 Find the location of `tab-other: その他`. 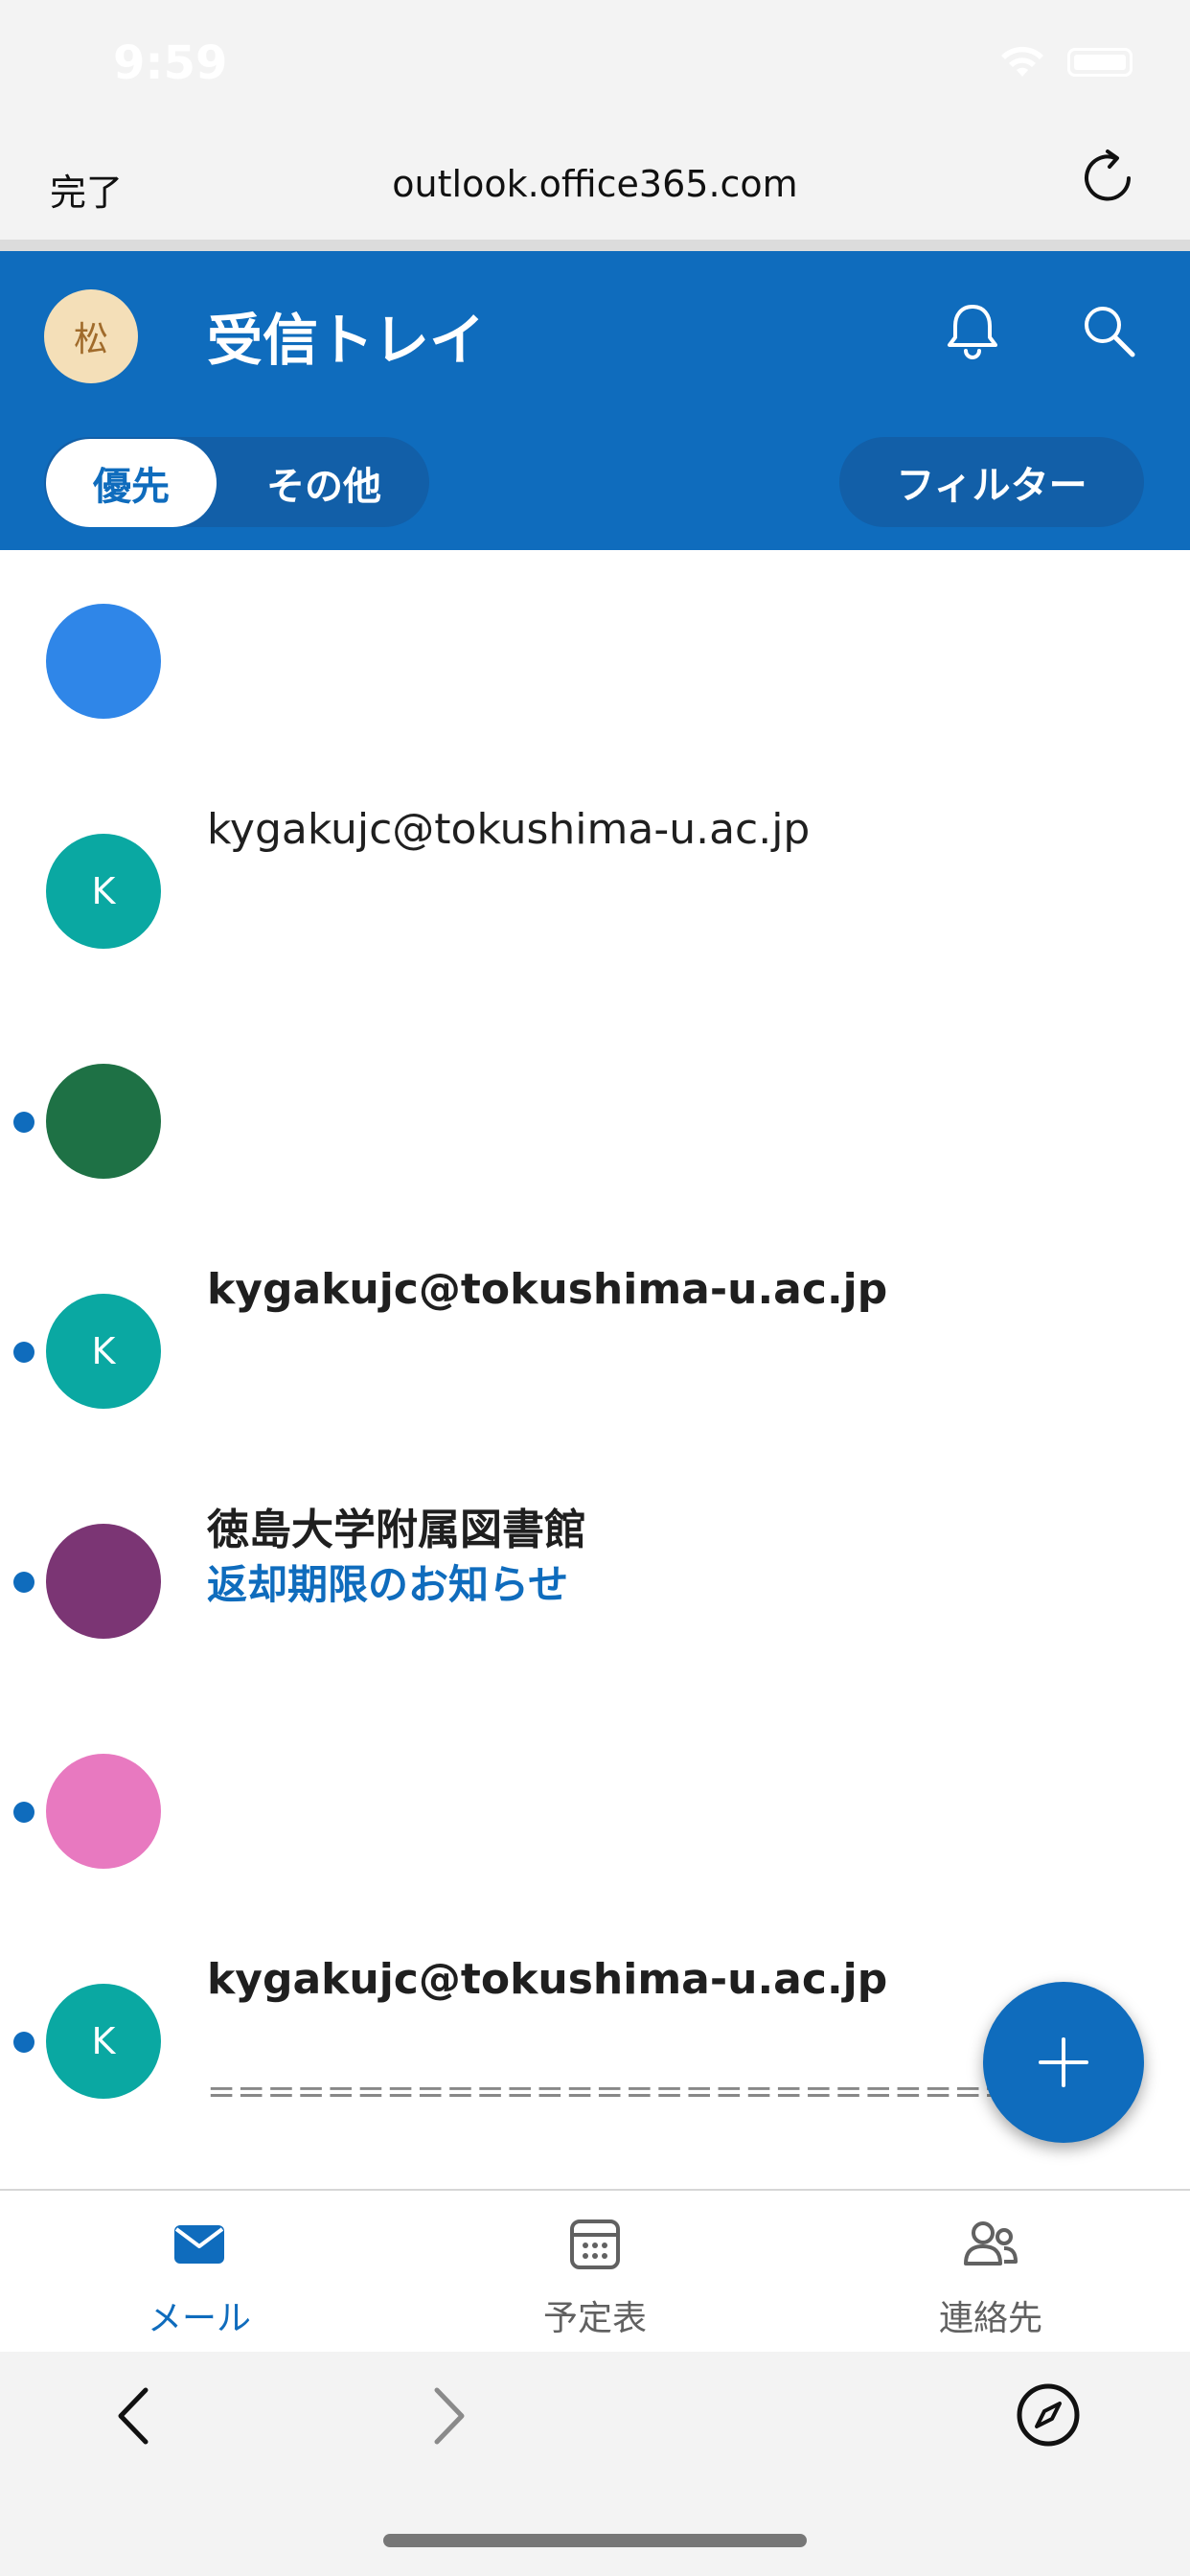

tab-other: その他 is located at coordinates (324, 483).